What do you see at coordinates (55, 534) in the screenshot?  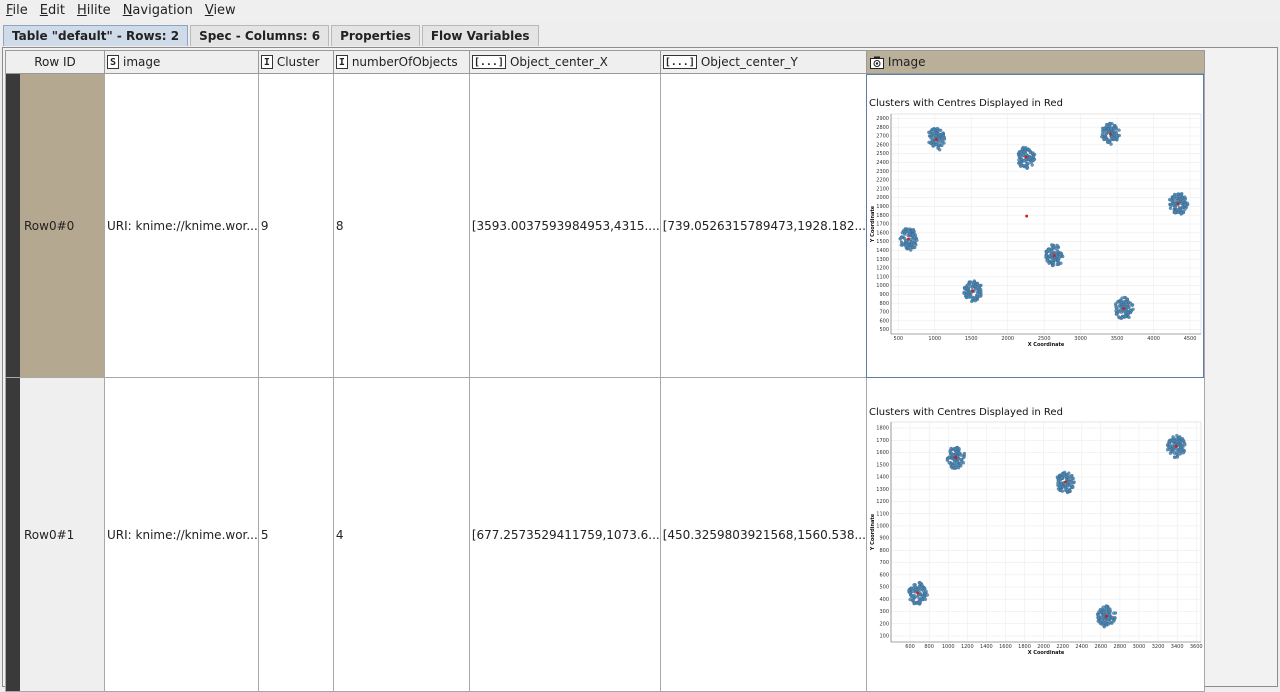 I see `row-header: Row0#1` at bounding box center [55, 534].